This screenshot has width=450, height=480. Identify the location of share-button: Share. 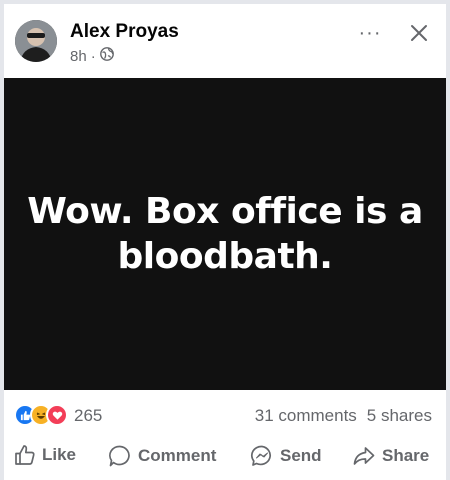
(390, 456).